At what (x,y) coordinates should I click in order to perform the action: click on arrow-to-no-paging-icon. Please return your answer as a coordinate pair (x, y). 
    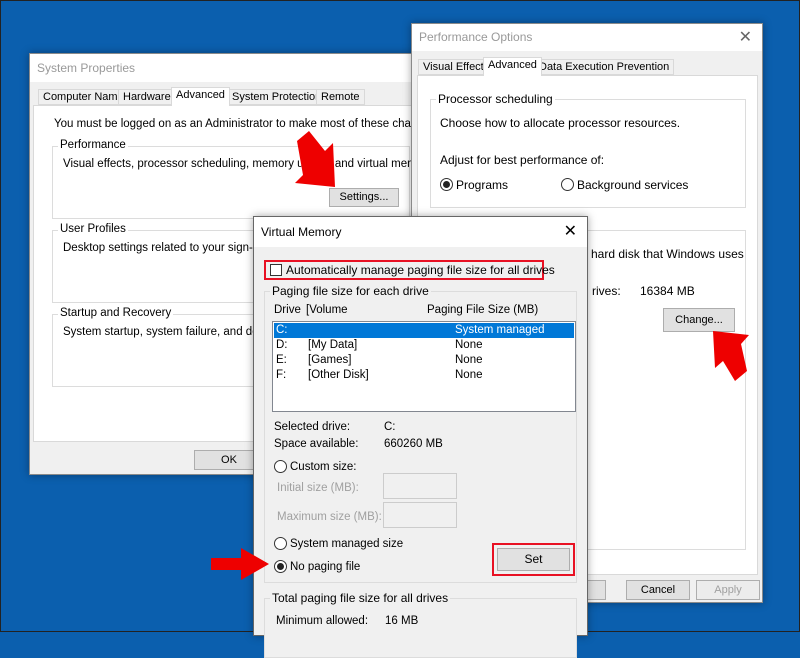
    Looking at the image, I should click on (240, 564).